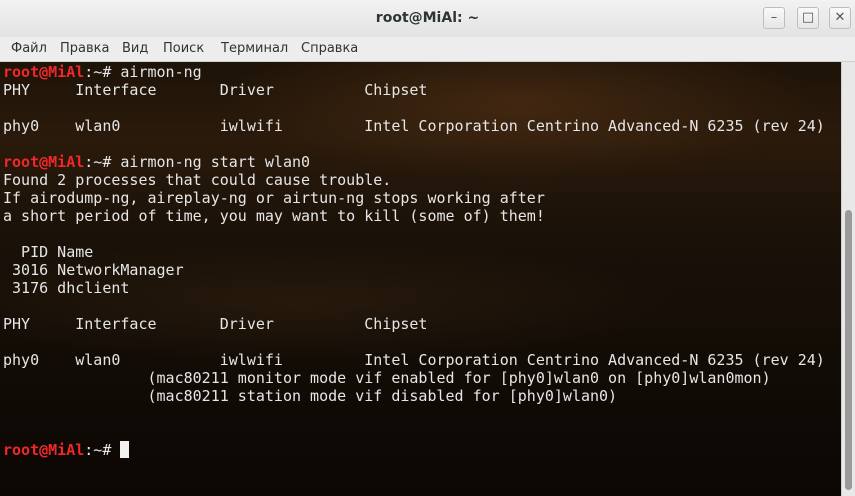  What do you see at coordinates (66, 288) in the screenshot?
I see `output-line: 3176 dhclient` at bounding box center [66, 288].